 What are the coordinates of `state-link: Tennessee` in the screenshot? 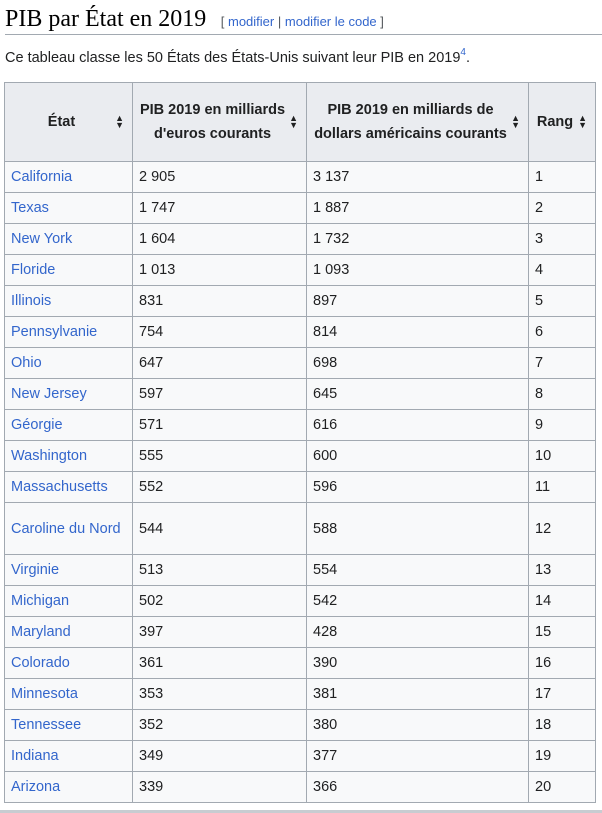 It's located at (46, 725).